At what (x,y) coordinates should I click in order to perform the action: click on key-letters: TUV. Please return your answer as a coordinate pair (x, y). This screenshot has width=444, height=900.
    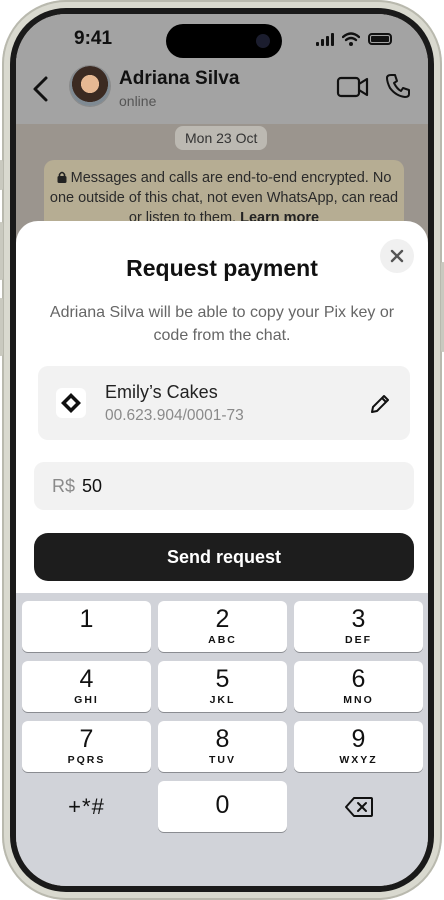
    Looking at the image, I should click on (222, 760).